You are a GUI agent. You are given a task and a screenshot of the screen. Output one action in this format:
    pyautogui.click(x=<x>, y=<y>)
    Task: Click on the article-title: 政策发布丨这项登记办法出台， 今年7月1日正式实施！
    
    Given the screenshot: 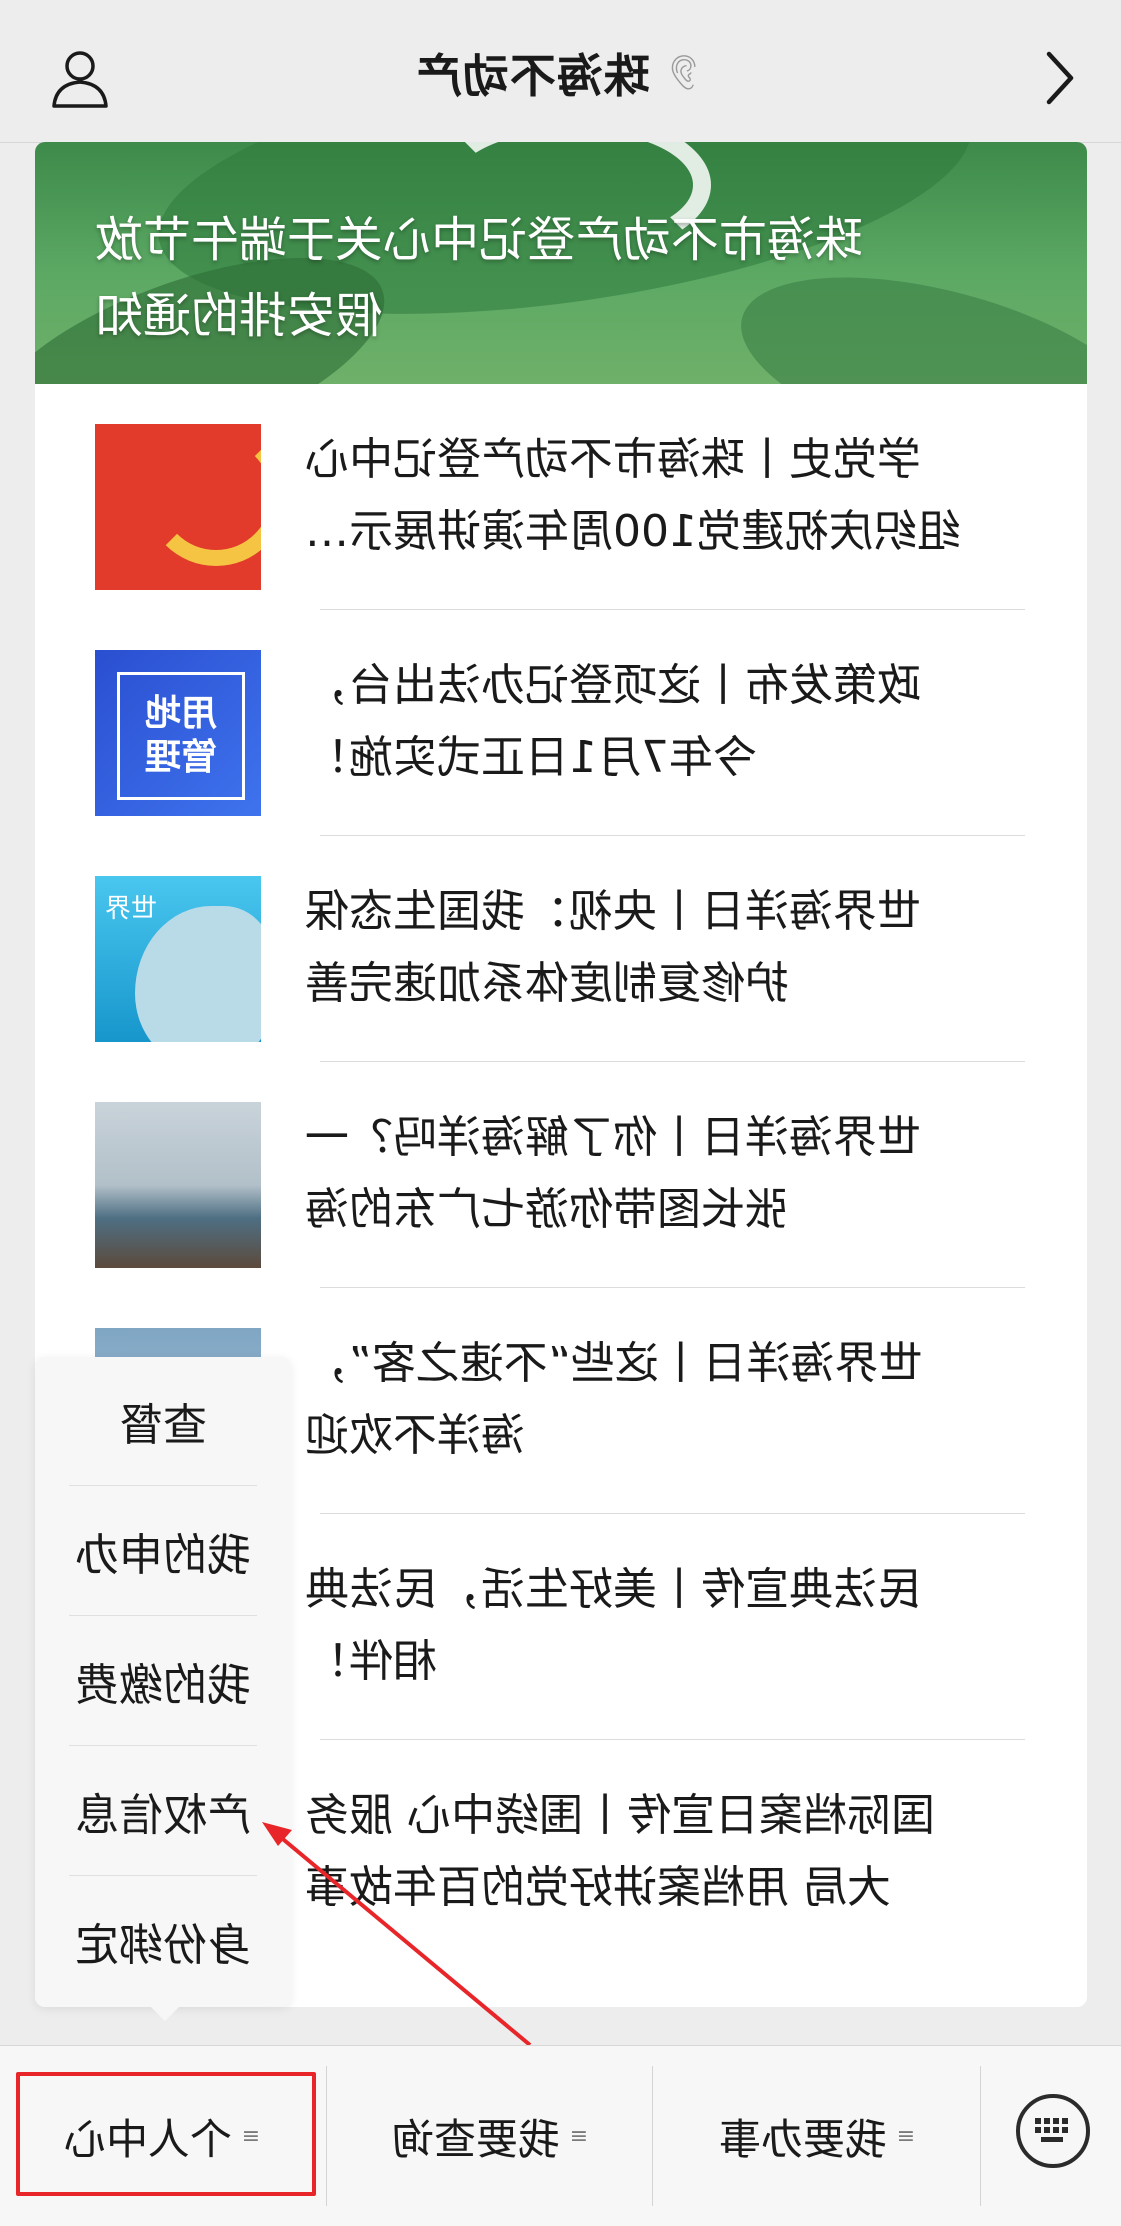 What is the action you would take?
    pyautogui.click(x=666, y=730)
    